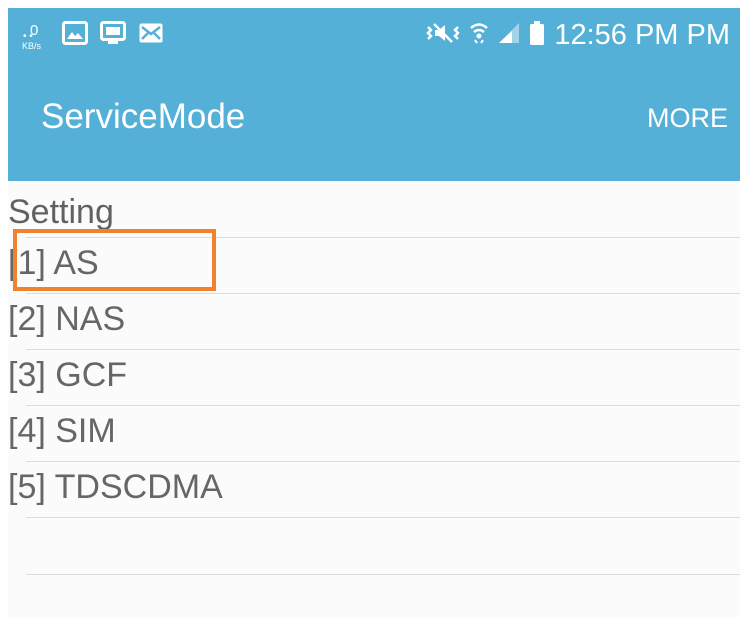 This screenshot has width=740, height=617. What do you see at coordinates (32, 46) in the screenshot?
I see `network-speed-unit: KB/s` at bounding box center [32, 46].